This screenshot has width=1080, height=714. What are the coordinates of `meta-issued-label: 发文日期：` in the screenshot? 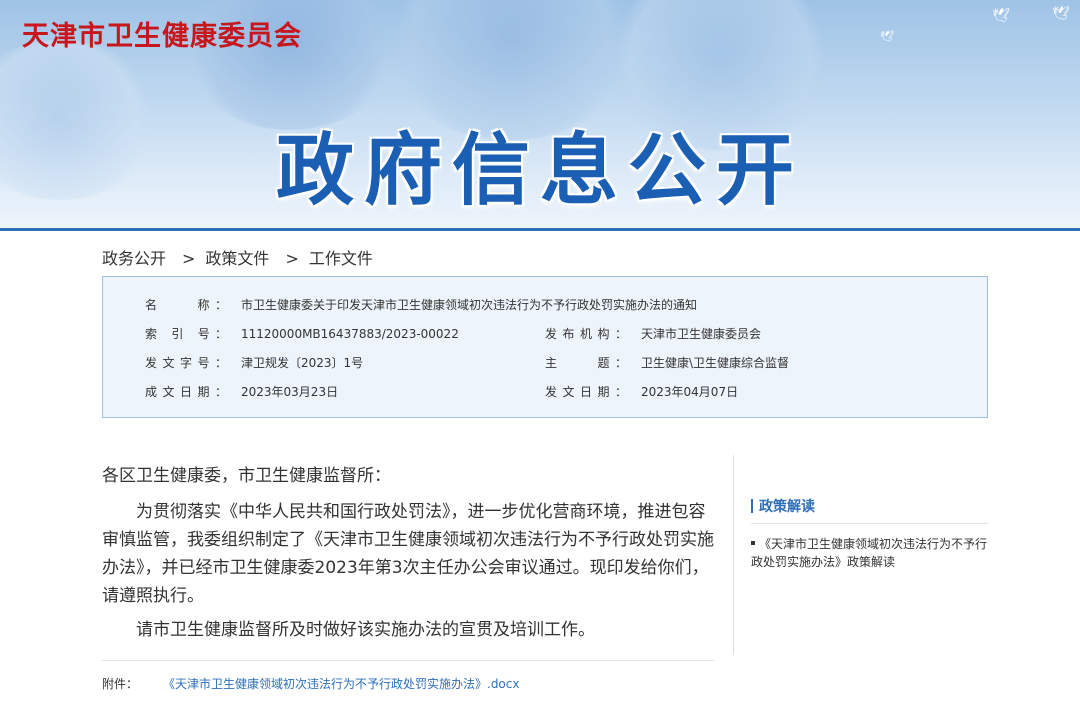 It's located at (586, 392).